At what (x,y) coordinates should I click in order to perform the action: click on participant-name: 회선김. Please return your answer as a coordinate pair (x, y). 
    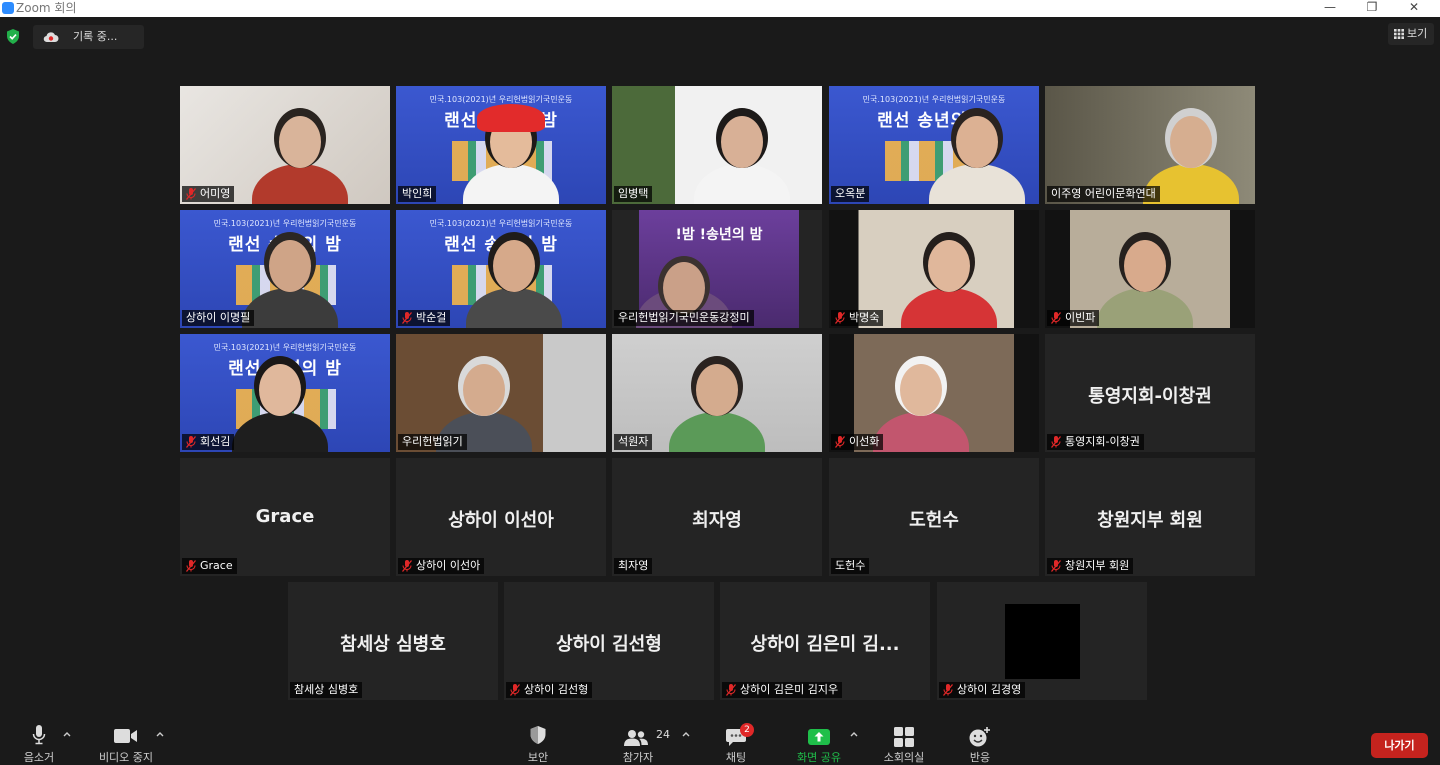
    Looking at the image, I should click on (215, 441).